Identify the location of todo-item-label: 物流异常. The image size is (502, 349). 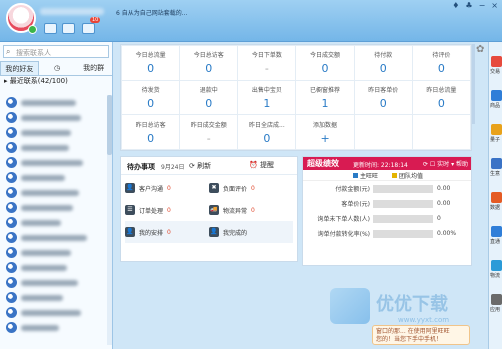
(235, 211).